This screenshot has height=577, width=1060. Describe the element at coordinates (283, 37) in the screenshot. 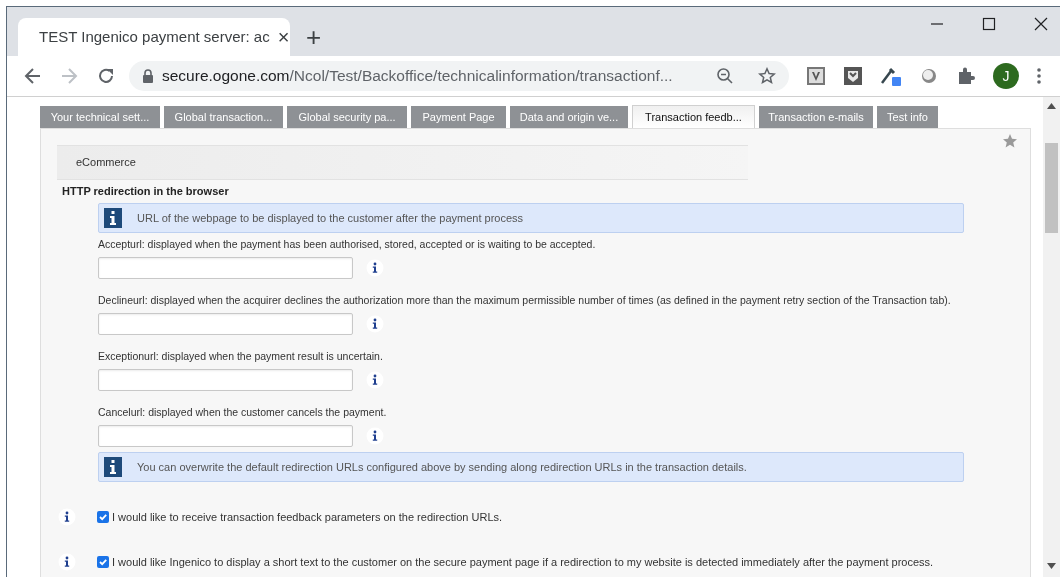

I see `close-tab-icon: ×` at that location.